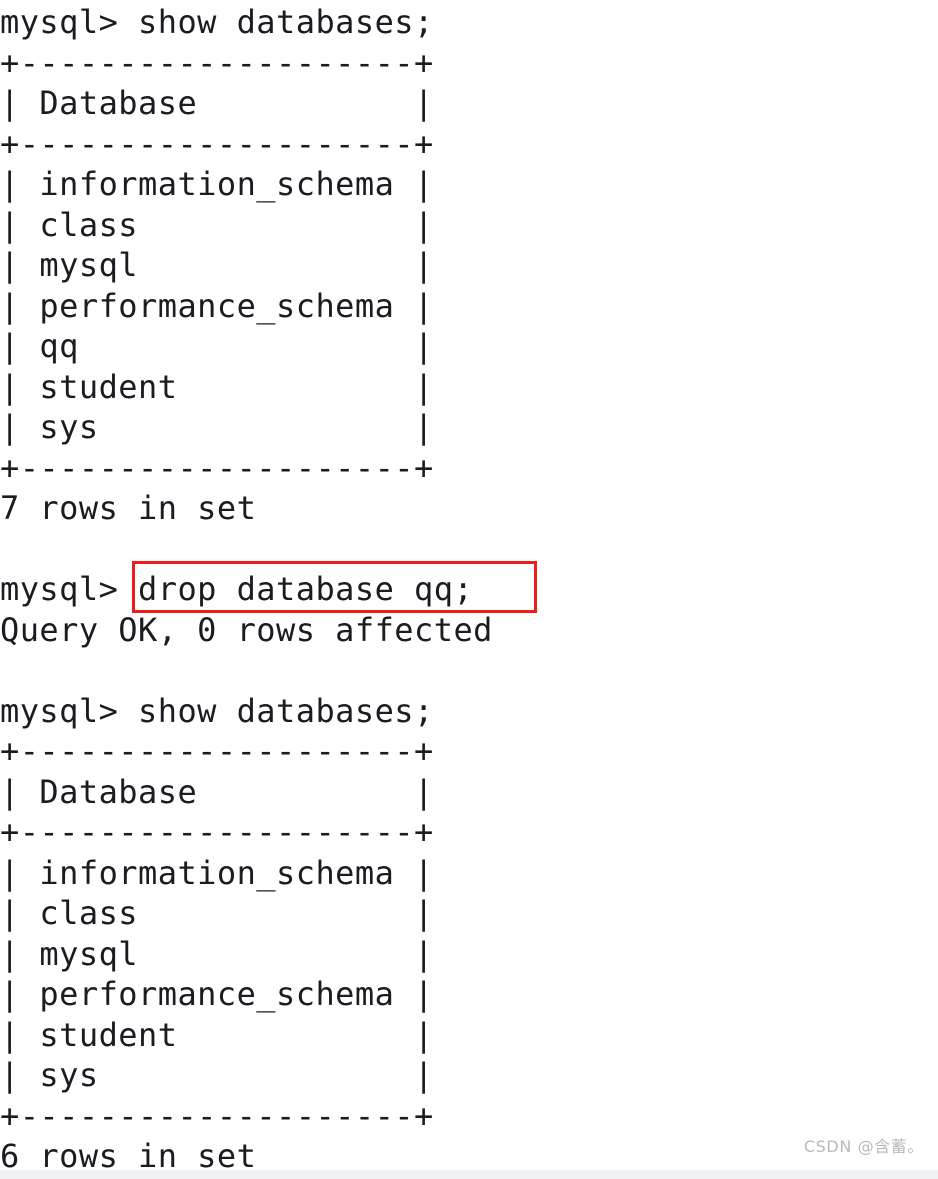 The width and height of the screenshot is (938, 1179). Describe the element at coordinates (217, 994) in the screenshot. I see `console-line-row-performance-schema-2: | performance_schema |` at that location.